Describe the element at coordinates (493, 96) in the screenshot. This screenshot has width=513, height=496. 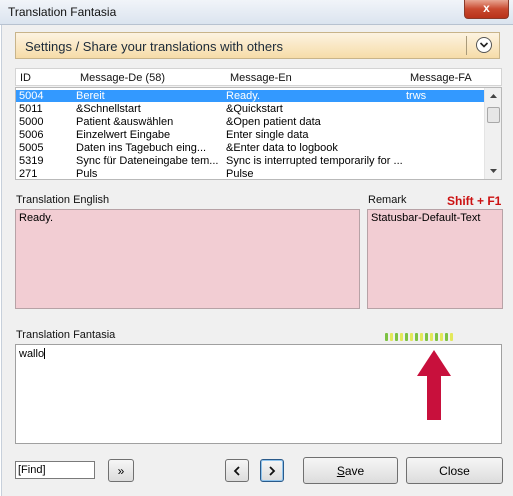
I see `scroll-up-icon` at that location.